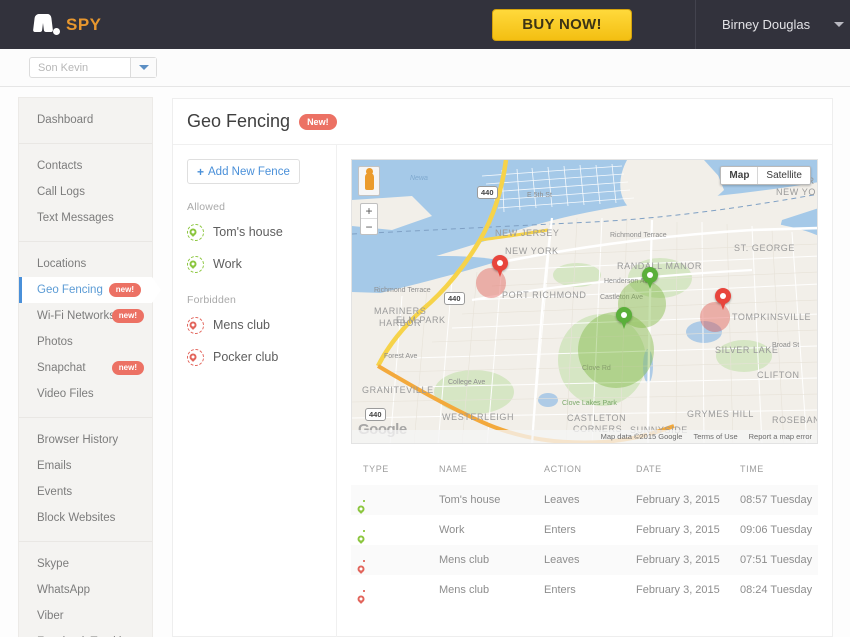  I want to click on sidebar-group: Dashboard, so click(85, 121).